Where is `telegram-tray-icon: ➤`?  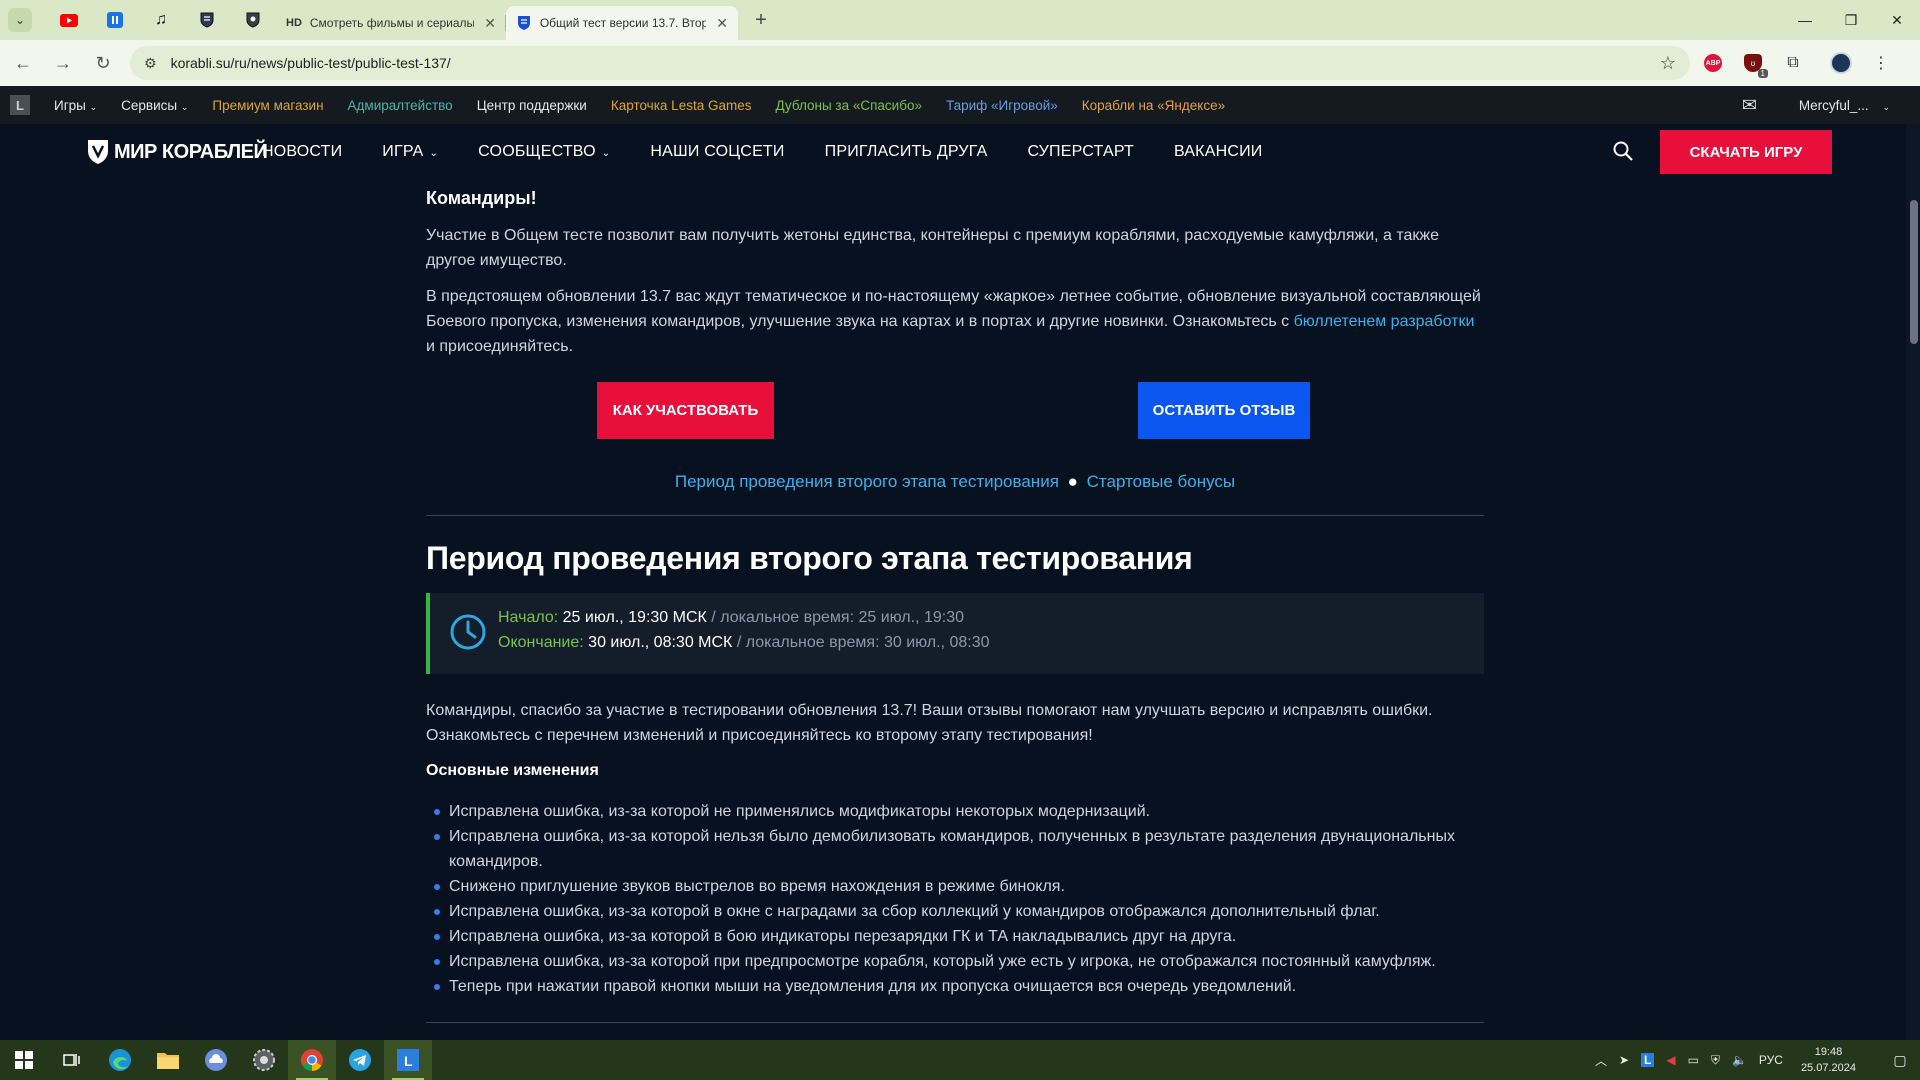
telegram-tray-icon: ➤ is located at coordinates (1624, 1060).